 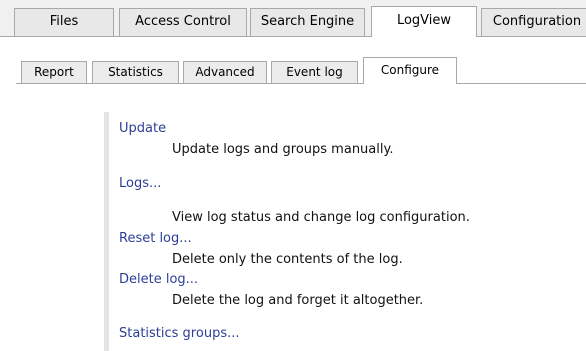 I want to click on tab-configuration: Configuration, so click(x=533, y=22).